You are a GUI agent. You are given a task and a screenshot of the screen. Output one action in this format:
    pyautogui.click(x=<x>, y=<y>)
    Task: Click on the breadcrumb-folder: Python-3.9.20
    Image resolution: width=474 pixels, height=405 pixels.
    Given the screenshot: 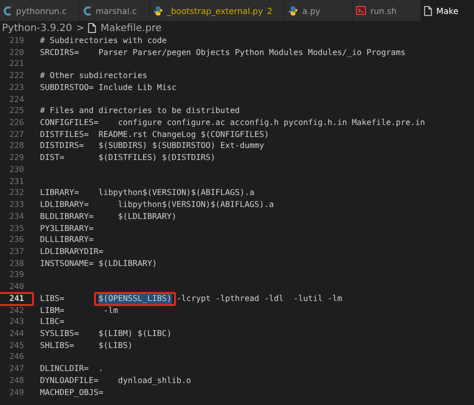 What is the action you would take?
    pyautogui.click(x=37, y=28)
    